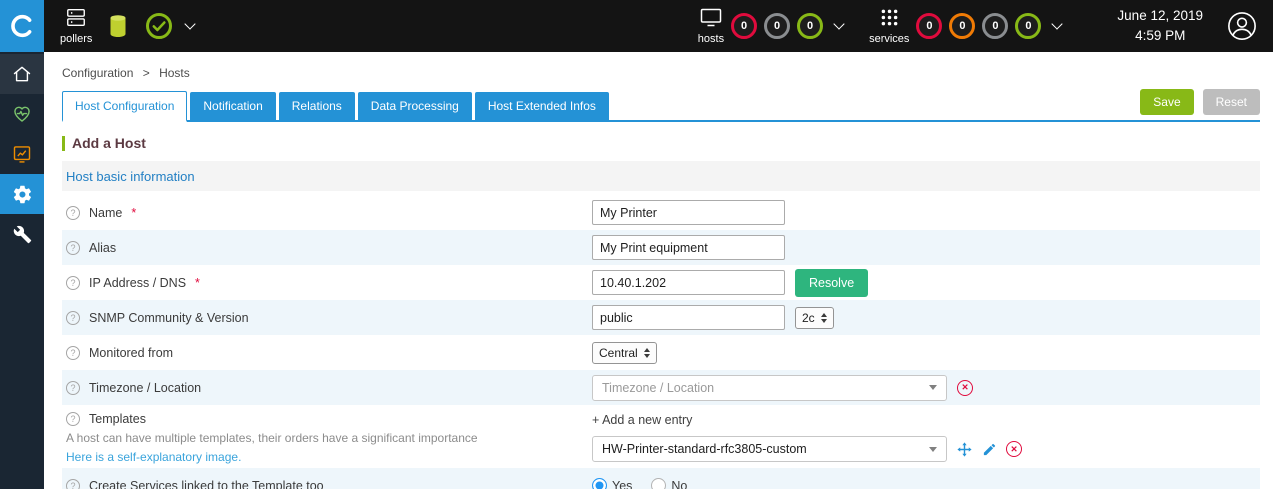 The width and height of the screenshot is (1273, 489). Describe the element at coordinates (889, 26) in the screenshot. I see `services-menu: services` at that location.